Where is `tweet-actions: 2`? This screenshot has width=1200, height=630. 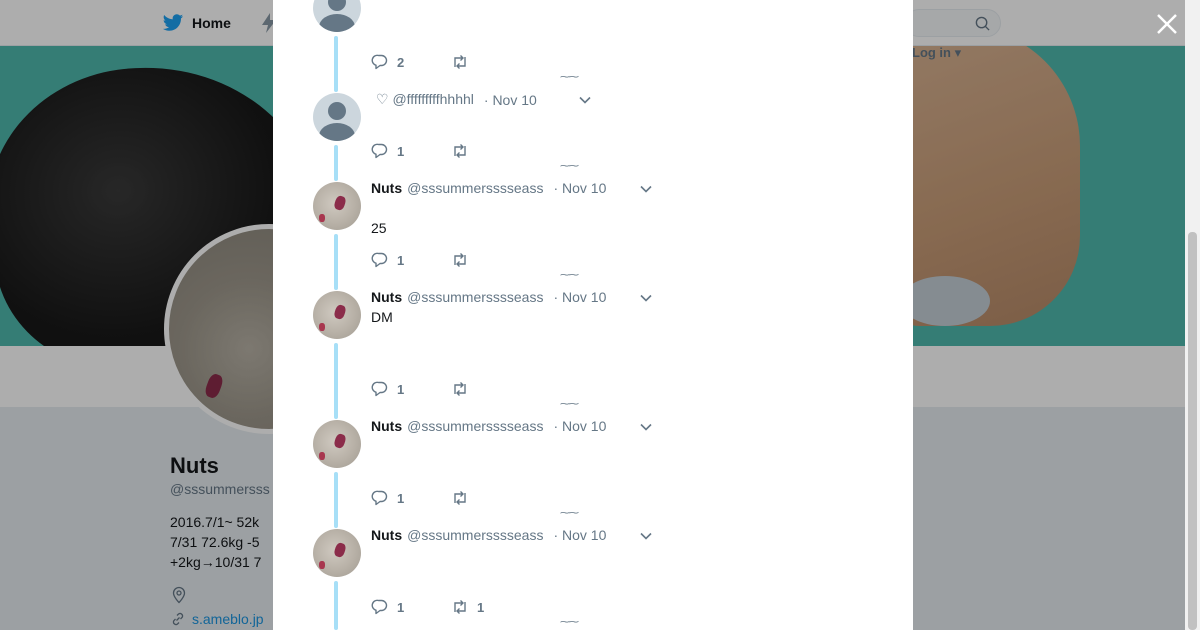 tweet-actions: 2 is located at coordinates (424, 62).